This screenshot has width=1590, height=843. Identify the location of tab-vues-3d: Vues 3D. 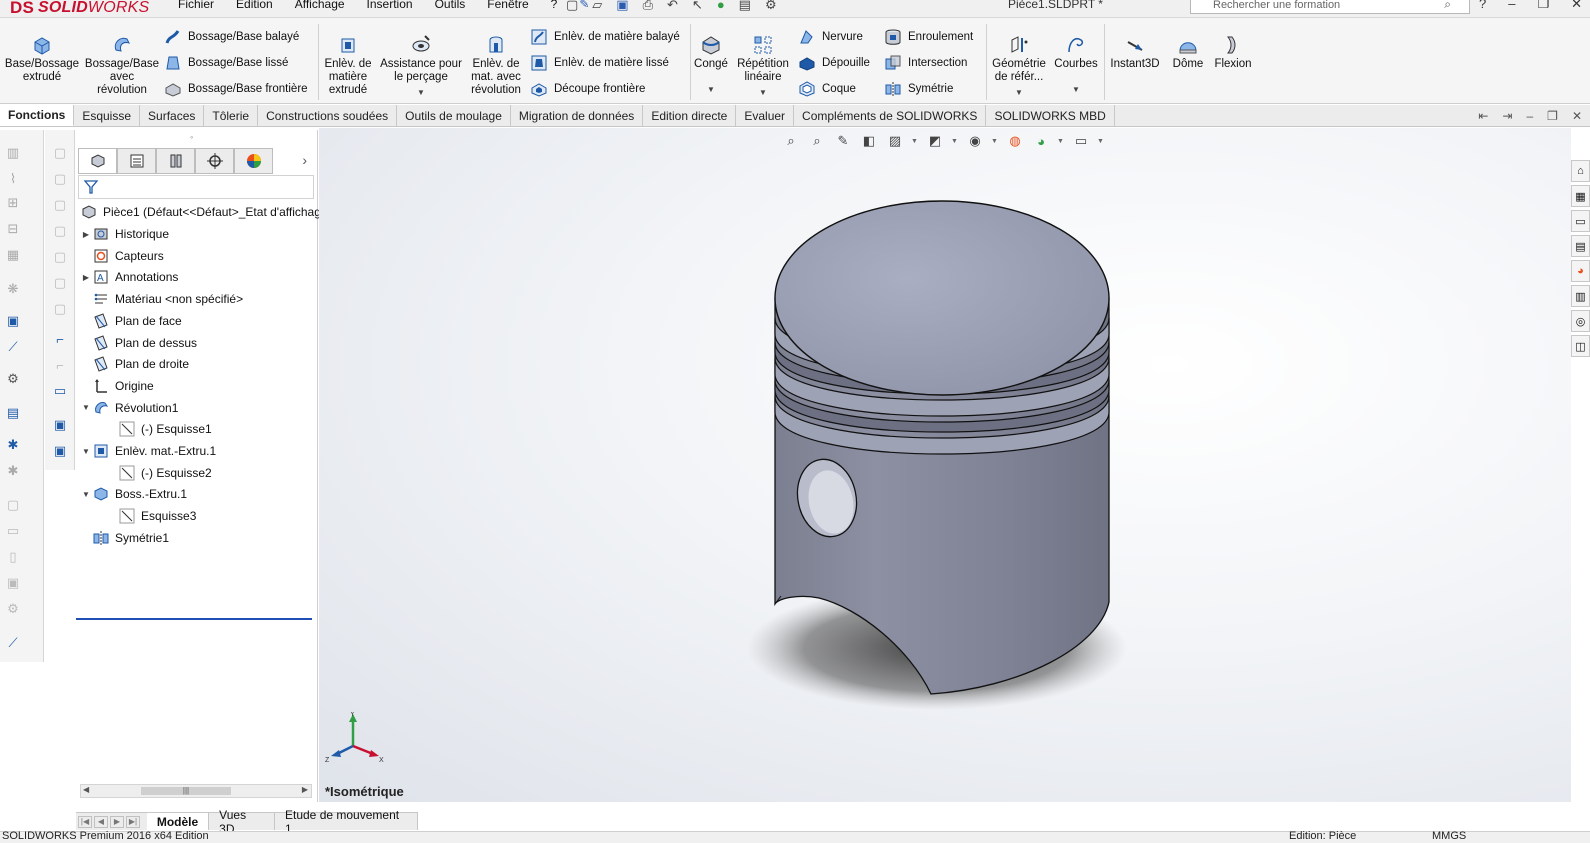
(242, 822).